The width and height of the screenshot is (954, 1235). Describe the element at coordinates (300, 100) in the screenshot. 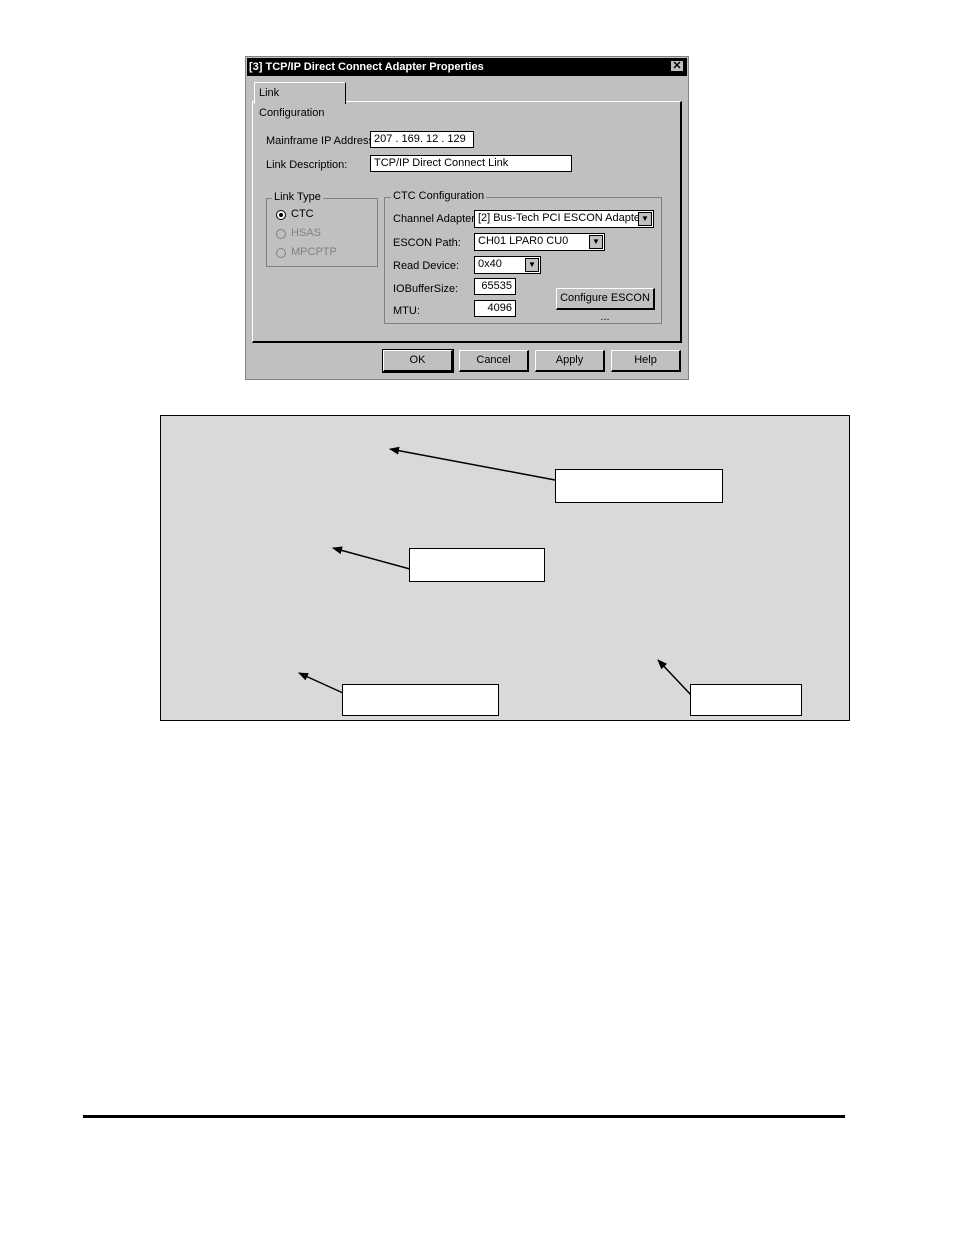

I see `tab-link-configuration: Link Configuration` at that location.